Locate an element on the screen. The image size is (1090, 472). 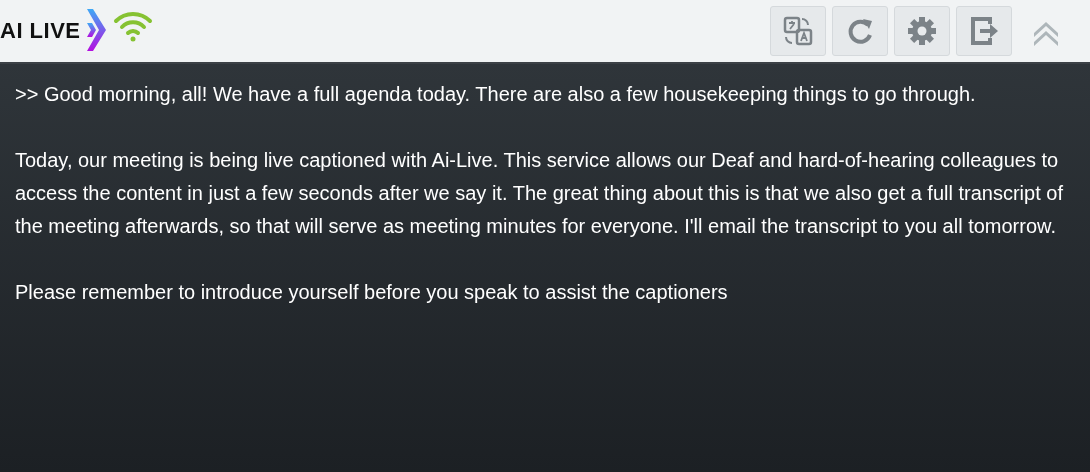
wifi-icon is located at coordinates (132, 26).